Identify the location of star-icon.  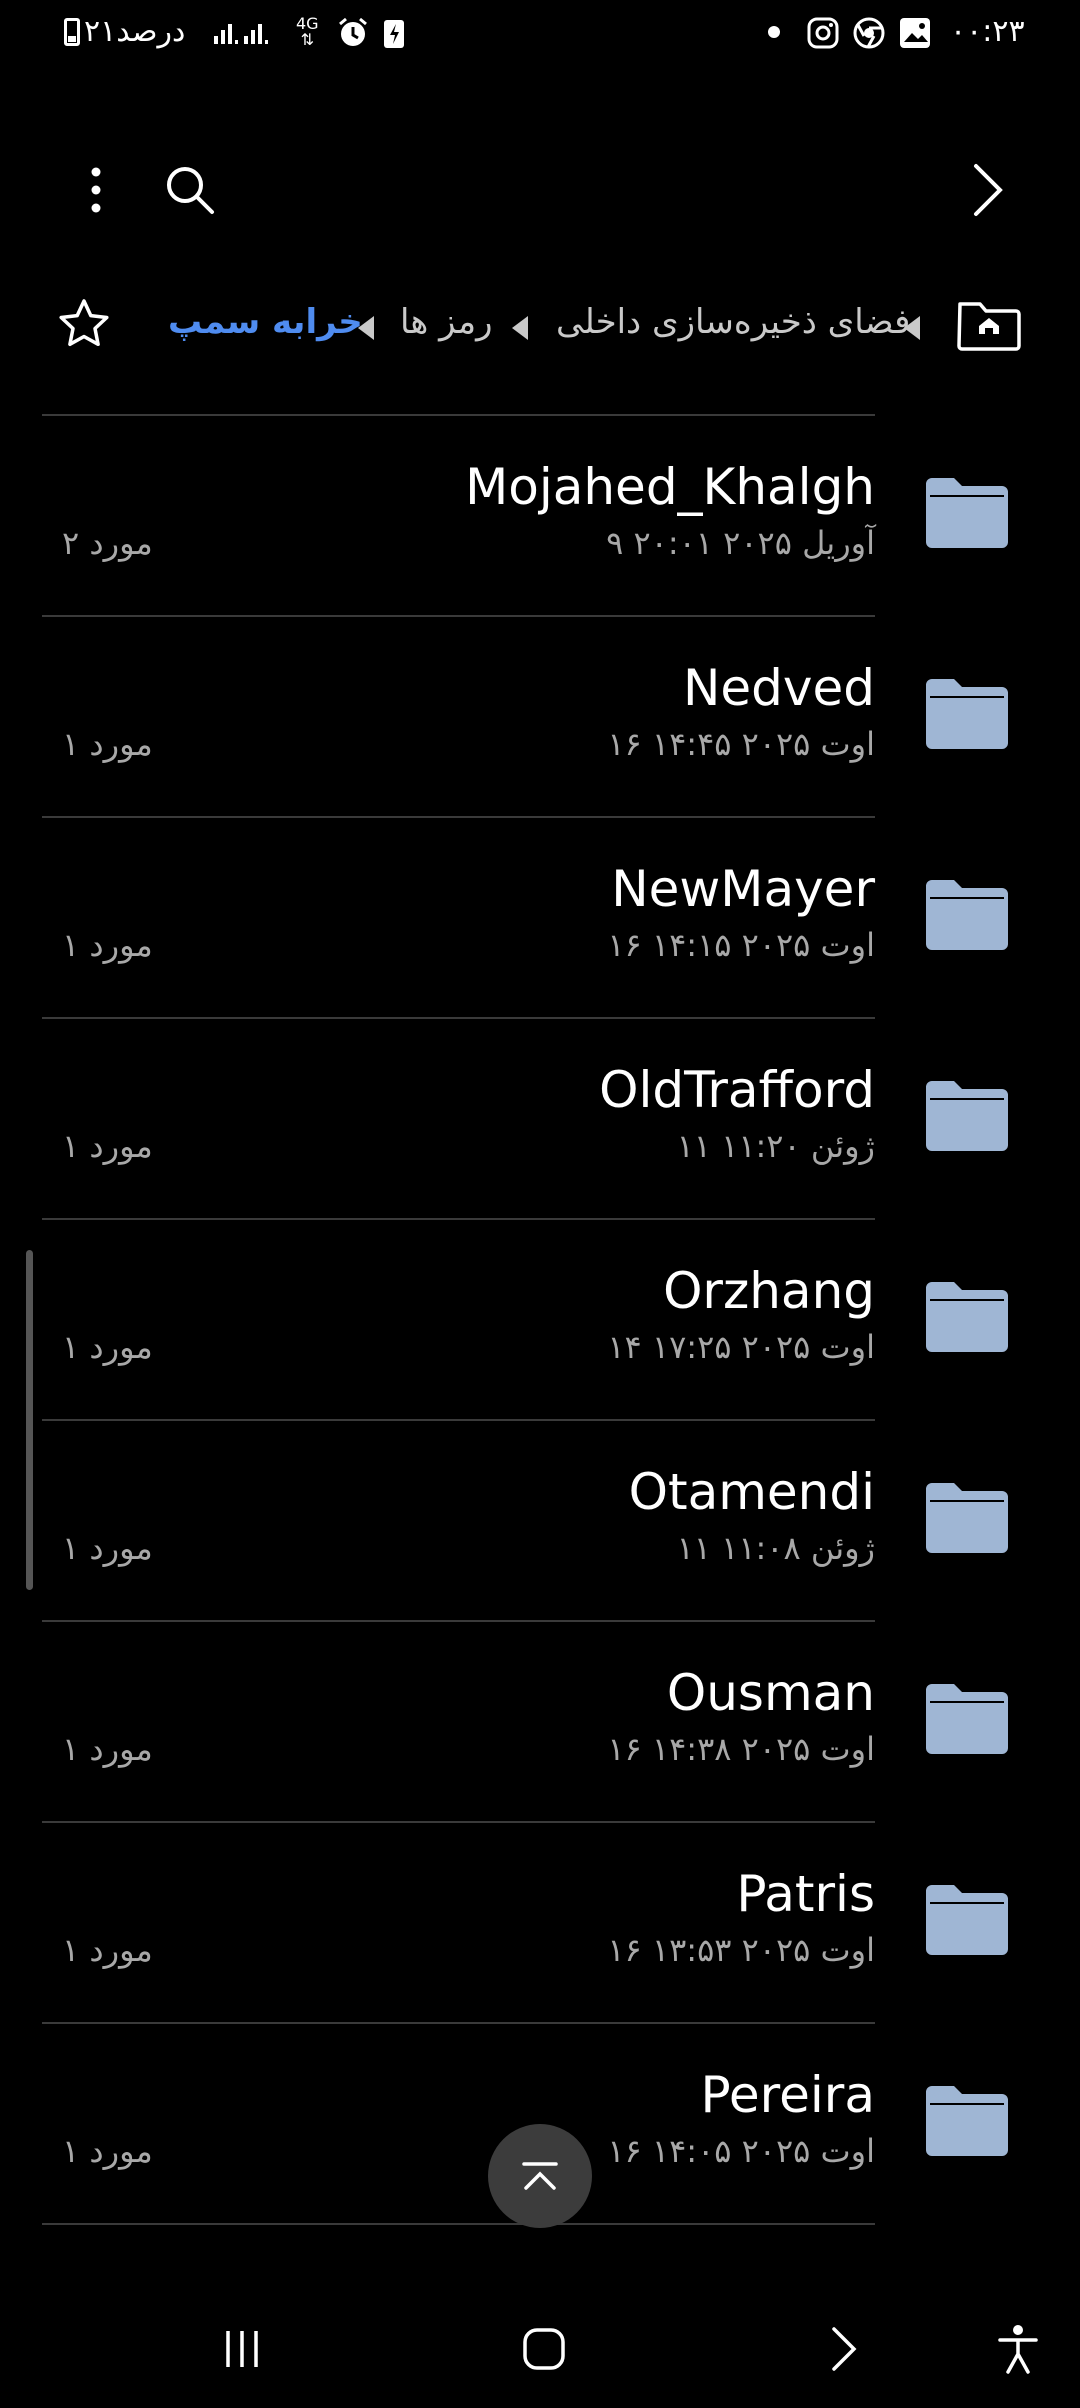
(84, 323).